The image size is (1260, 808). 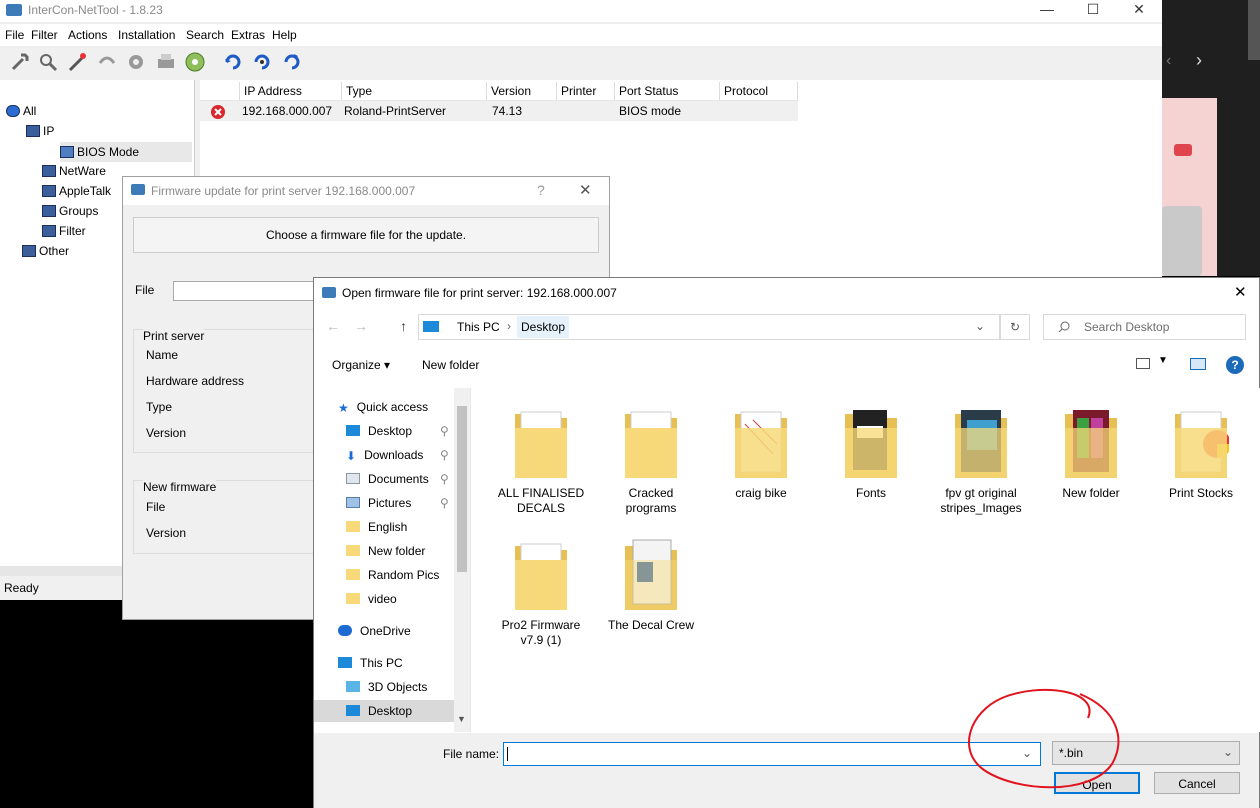 I want to click on nav-this-pc: This PC, so click(x=370, y=663).